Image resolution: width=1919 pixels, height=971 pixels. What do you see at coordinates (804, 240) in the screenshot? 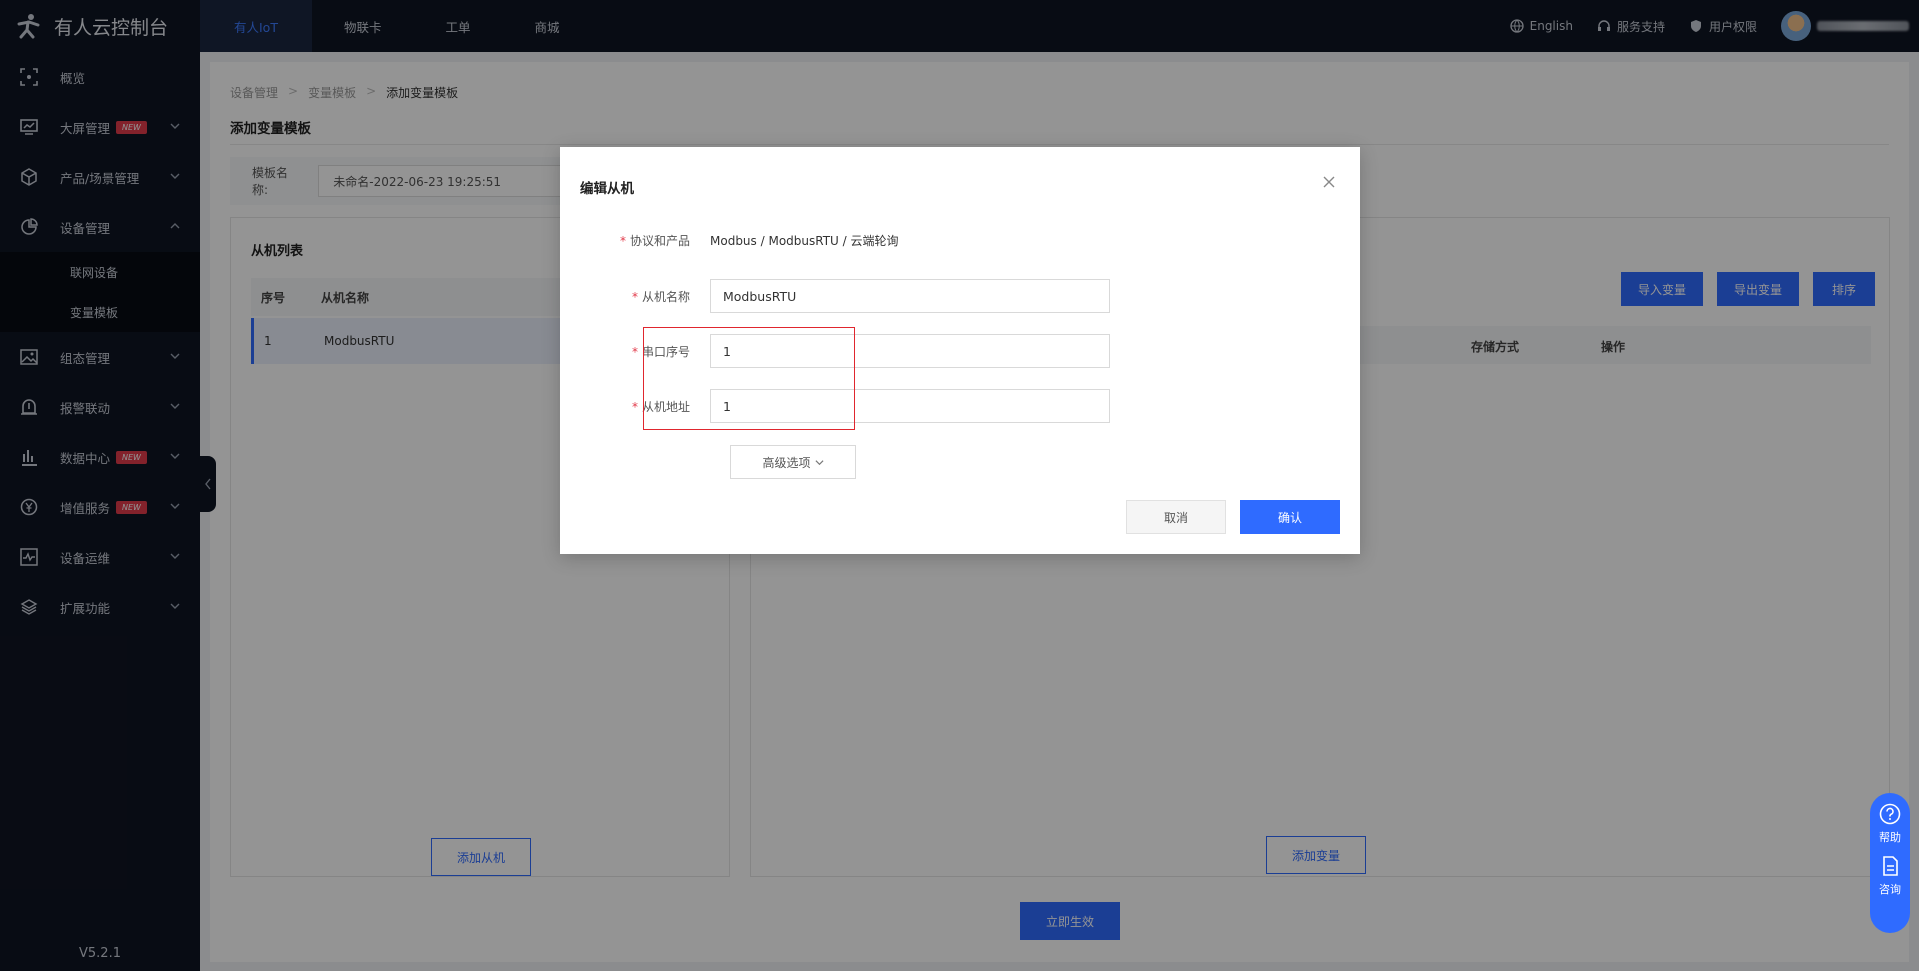
I see `protocol-value: Modbus / ModbusRTU / 云端轮询` at bounding box center [804, 240].